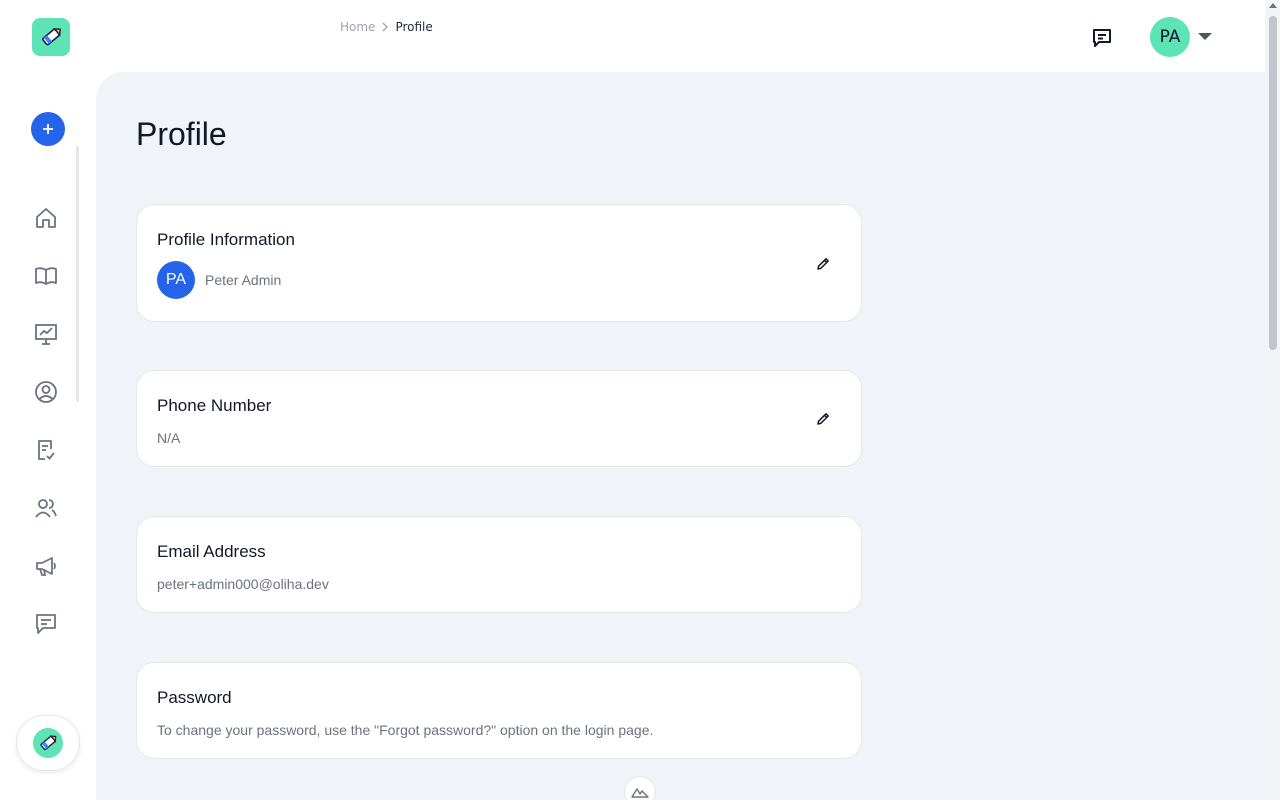 The image size is (1280, 800). Describe the element at coordinates (243, 584) in the screenshot. I see `email-value: peter+admin000@oliha.dev` at that location.